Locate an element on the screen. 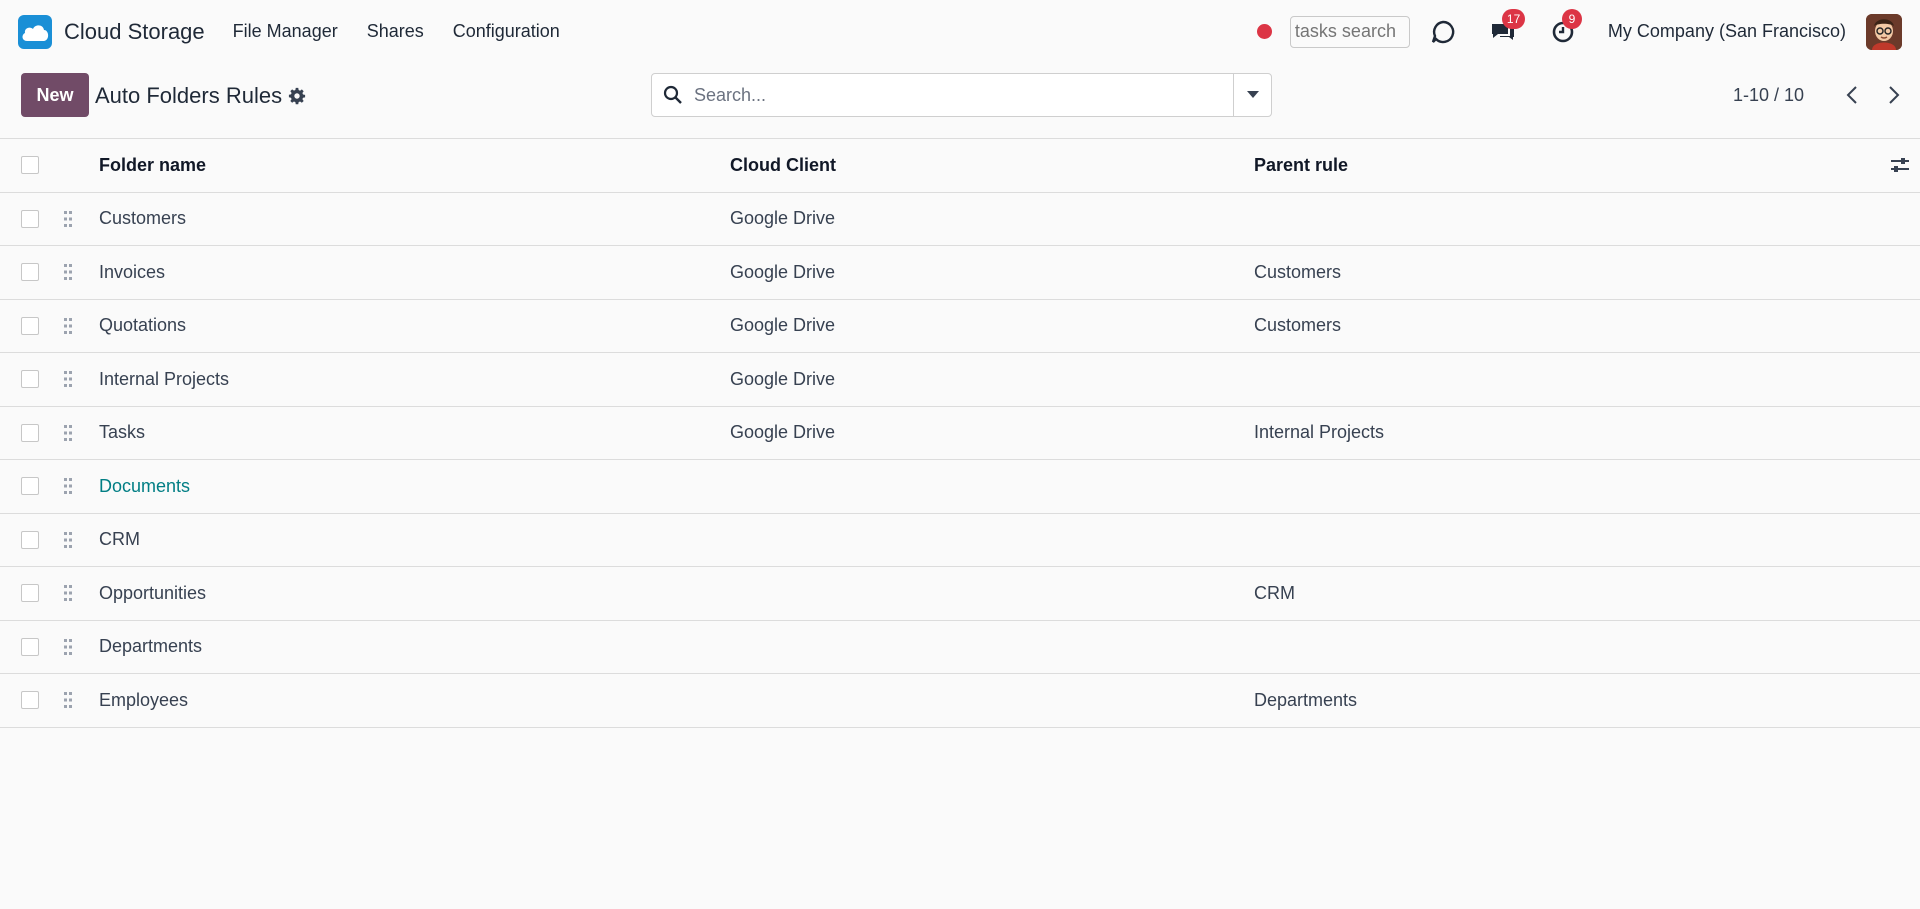 This screenshot has height=909, width=1920. activities-badge: 9 is located at coordinates (1571, 18).